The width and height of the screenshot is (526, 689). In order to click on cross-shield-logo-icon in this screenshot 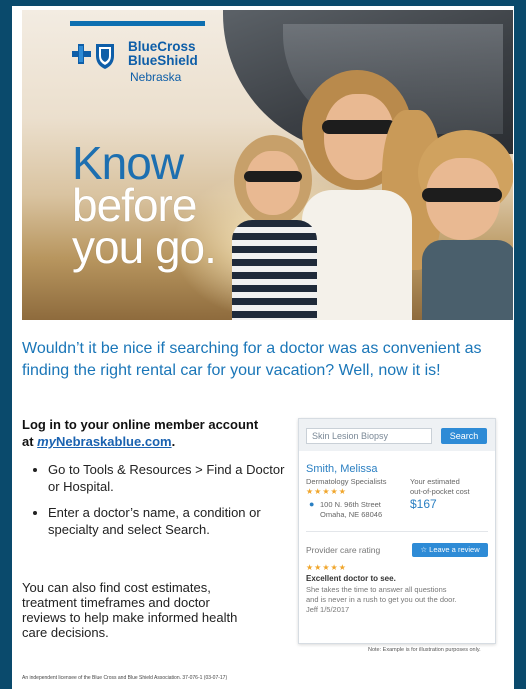, I will do `click(93, 56)`.